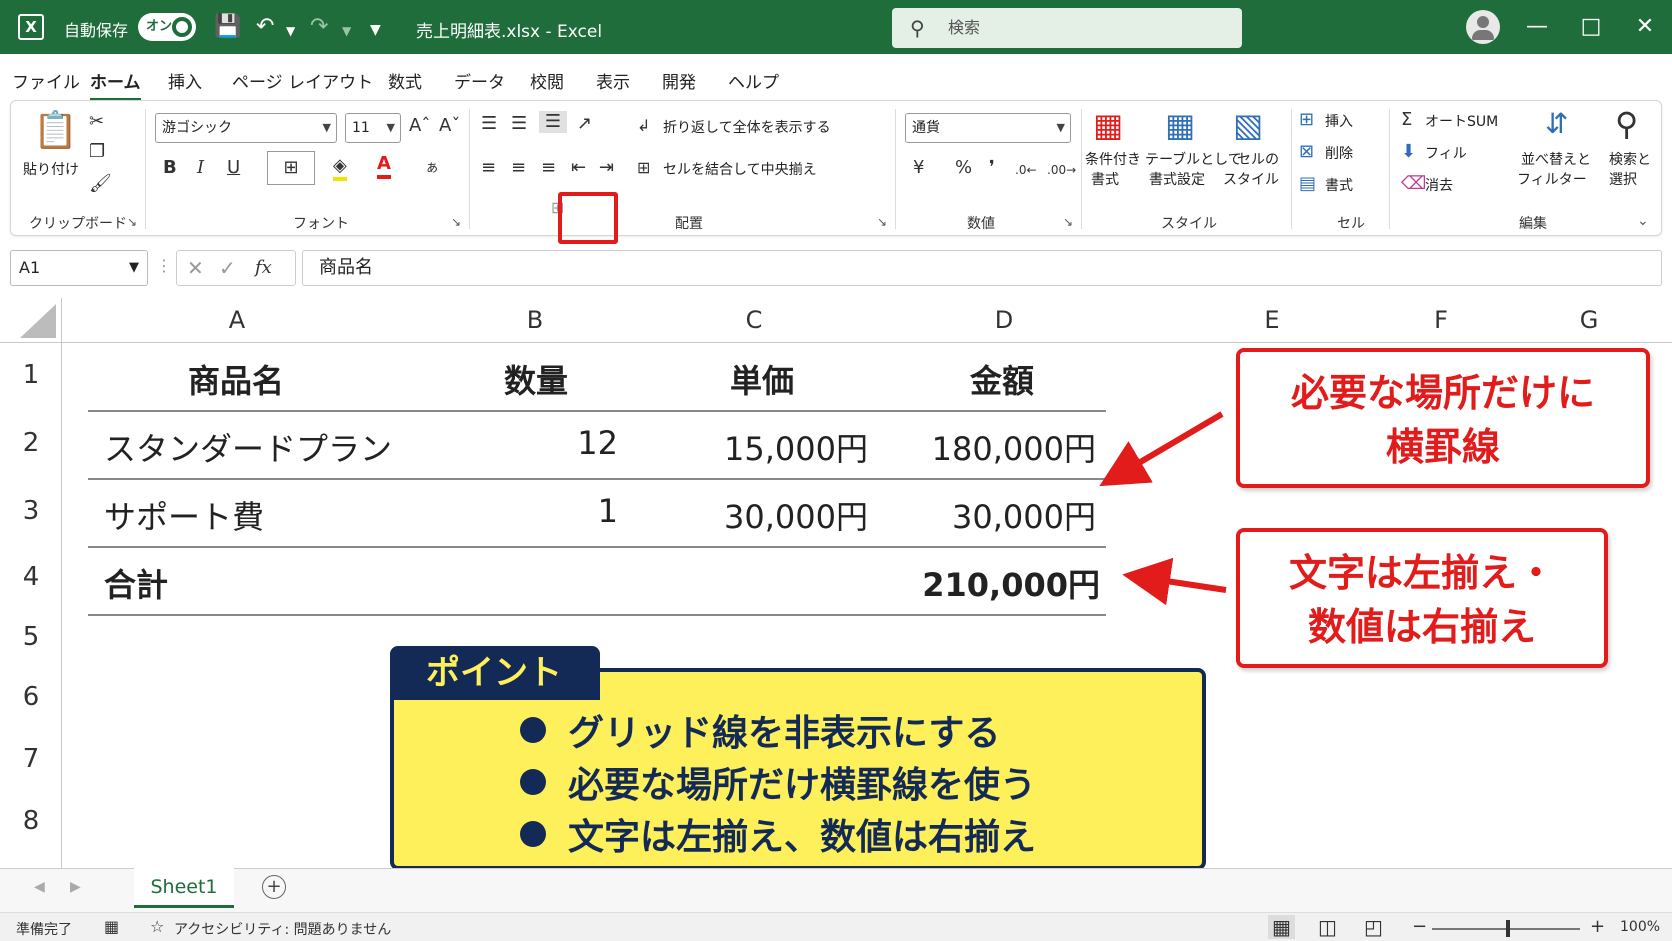 Image resolution: width=1672 pixels, height=941 pixels. What do you see at coordinates (184, 888) in the screenshot?
I see `sheet-tab-sheet1: Sheet1` at bounding box center [184, 888].